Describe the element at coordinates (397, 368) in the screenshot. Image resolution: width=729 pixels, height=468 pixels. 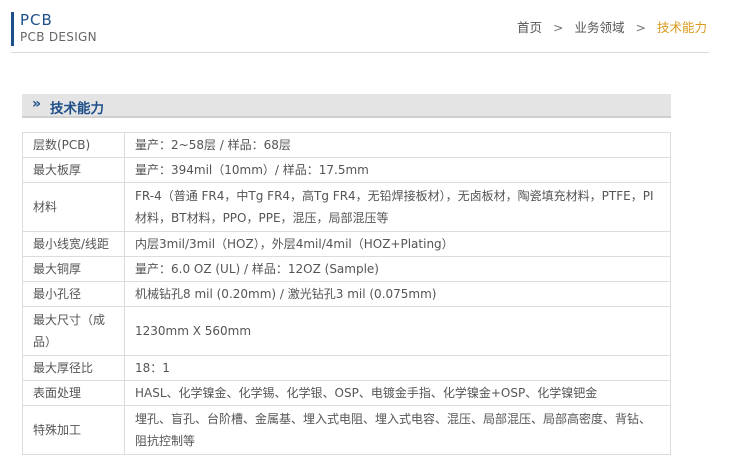
I see `row-value: 18：1` at that location.